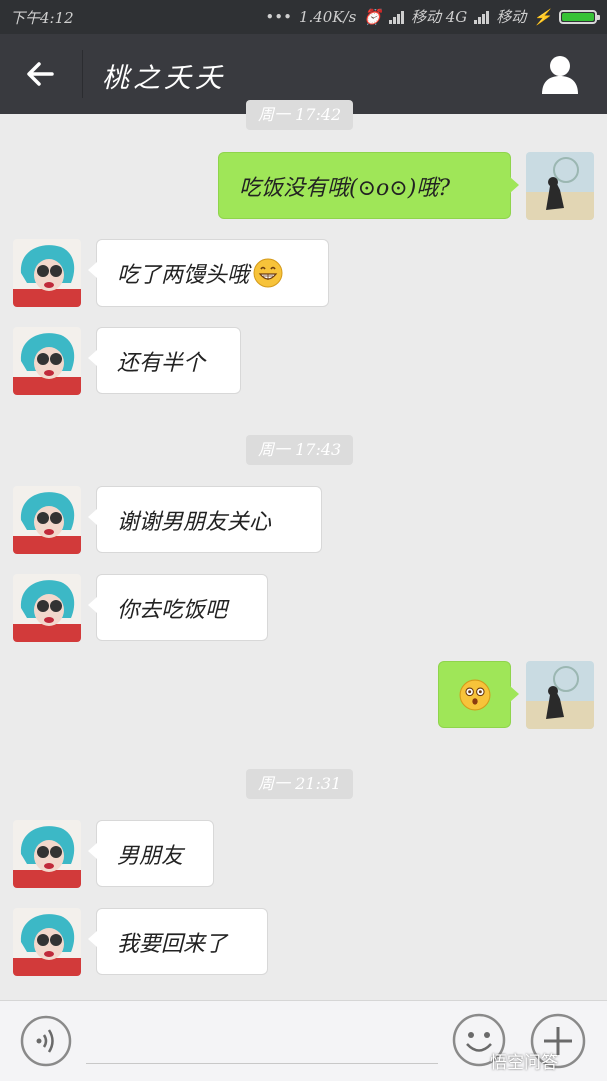  Describe the element at coordinates (511, 17) in the screenshot. I see `carrier-label-2: 移动` at that location.